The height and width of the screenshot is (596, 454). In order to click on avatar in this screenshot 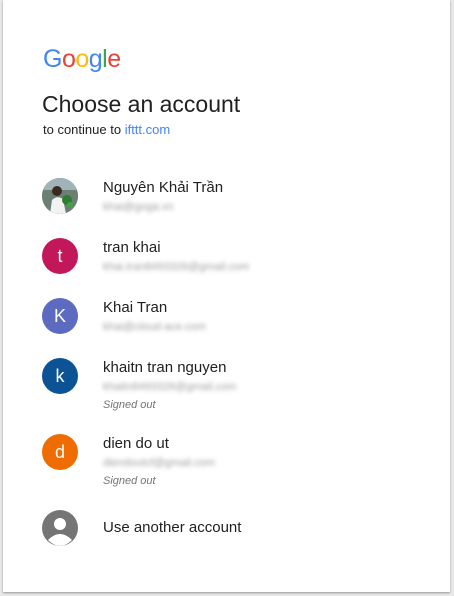, I will do `click(60, 196)`.